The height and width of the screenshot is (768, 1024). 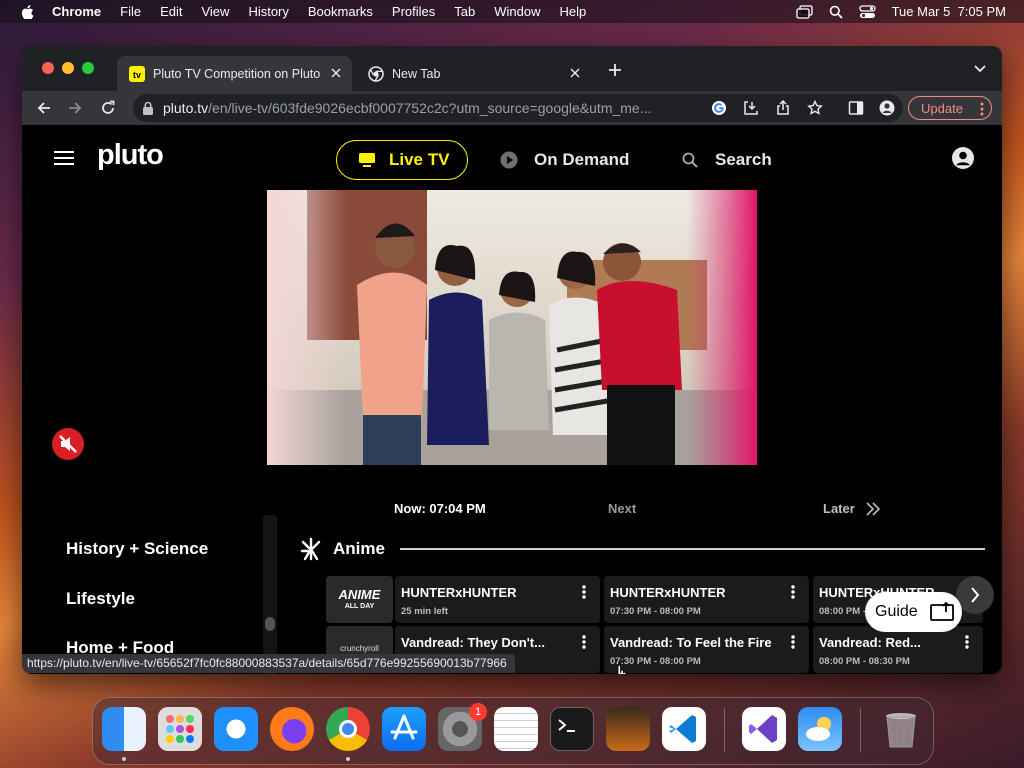 I want to click on program-tile: HUNTERxHUNTER 07:30 PM - 08:00 PM, so click(x=706, y=599).